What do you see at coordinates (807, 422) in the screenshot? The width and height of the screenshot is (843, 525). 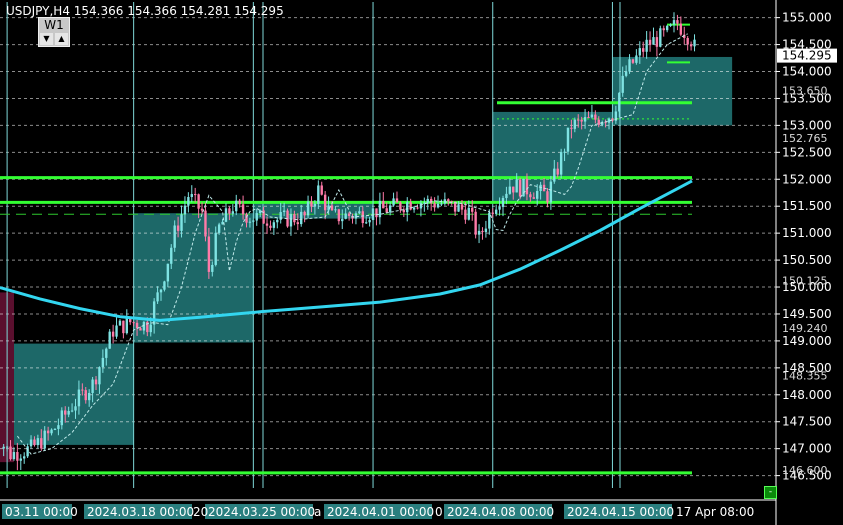 I see `price-tick-label: 147.500` at bounding box center [807, 422].